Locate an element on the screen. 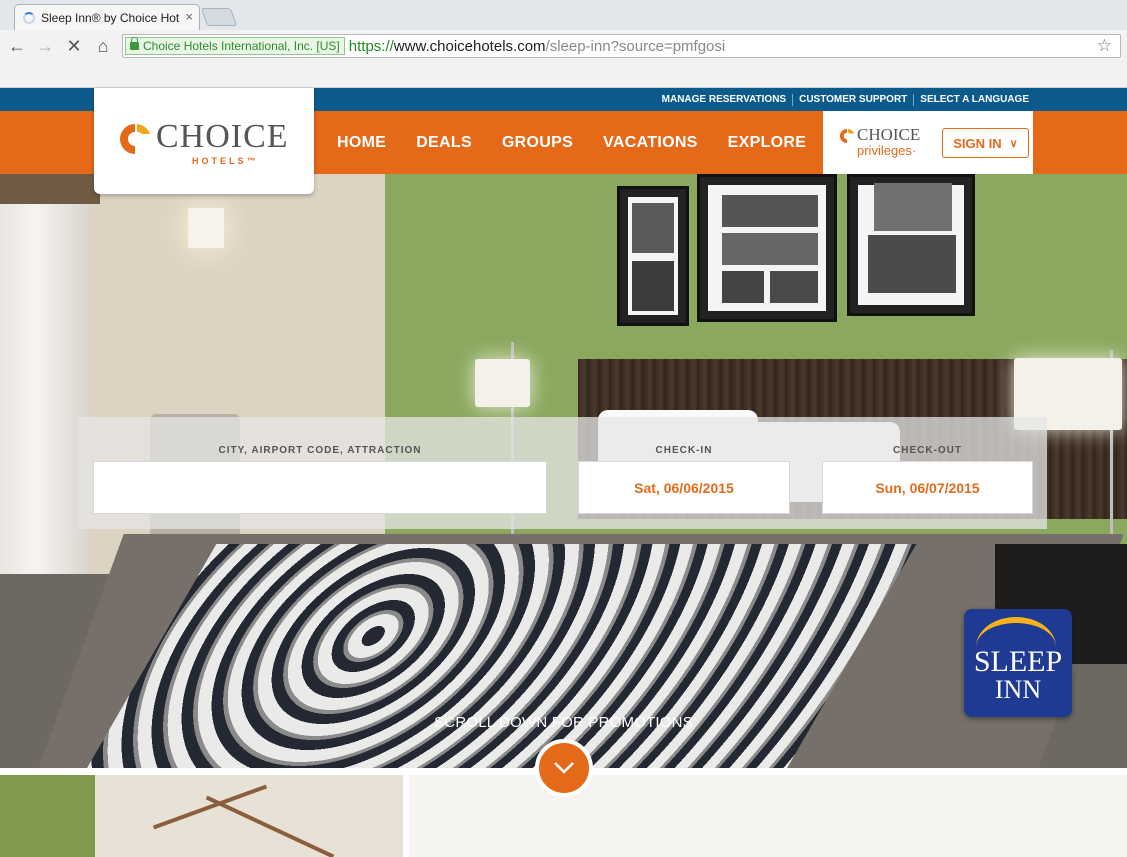 This screenshot has width=1127, height=857. destination-input is located at coordinates (320, 487).